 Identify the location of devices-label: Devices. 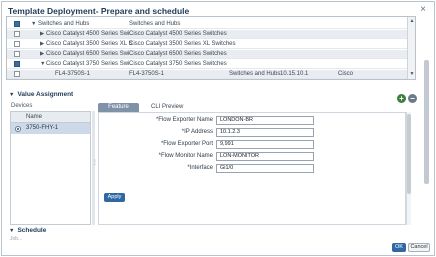
(22, 106).